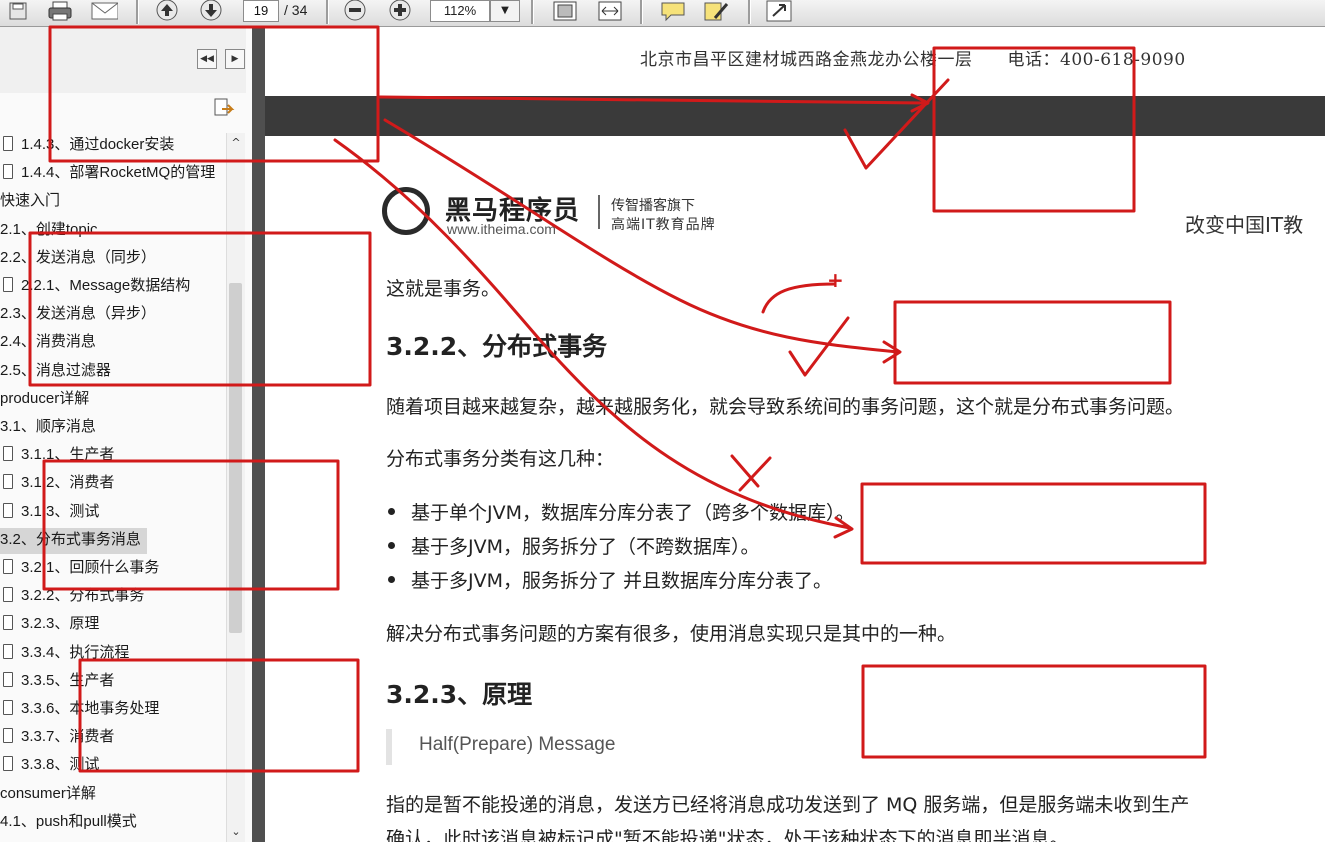  I want to click on page-total: / 34, so click(296, 10).